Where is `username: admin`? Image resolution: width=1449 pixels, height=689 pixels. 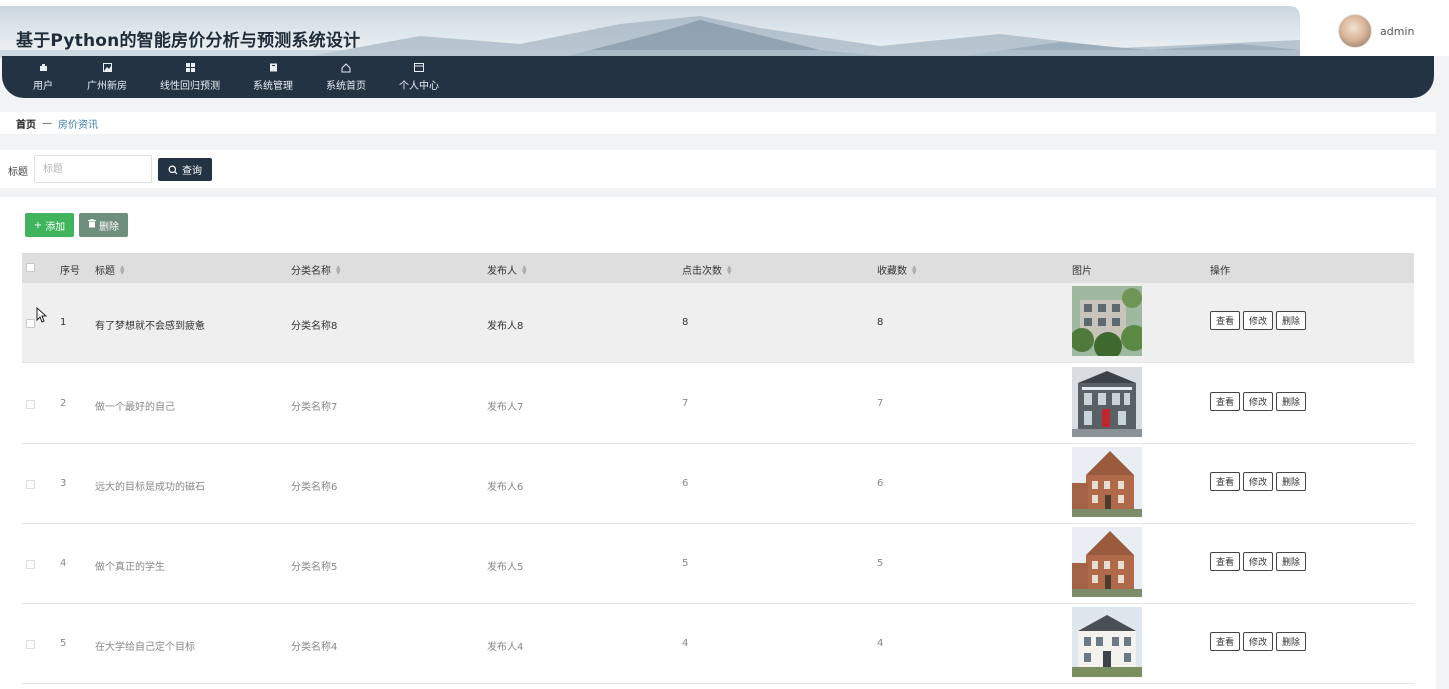 username: admin is located at coordinates (1397, 31).